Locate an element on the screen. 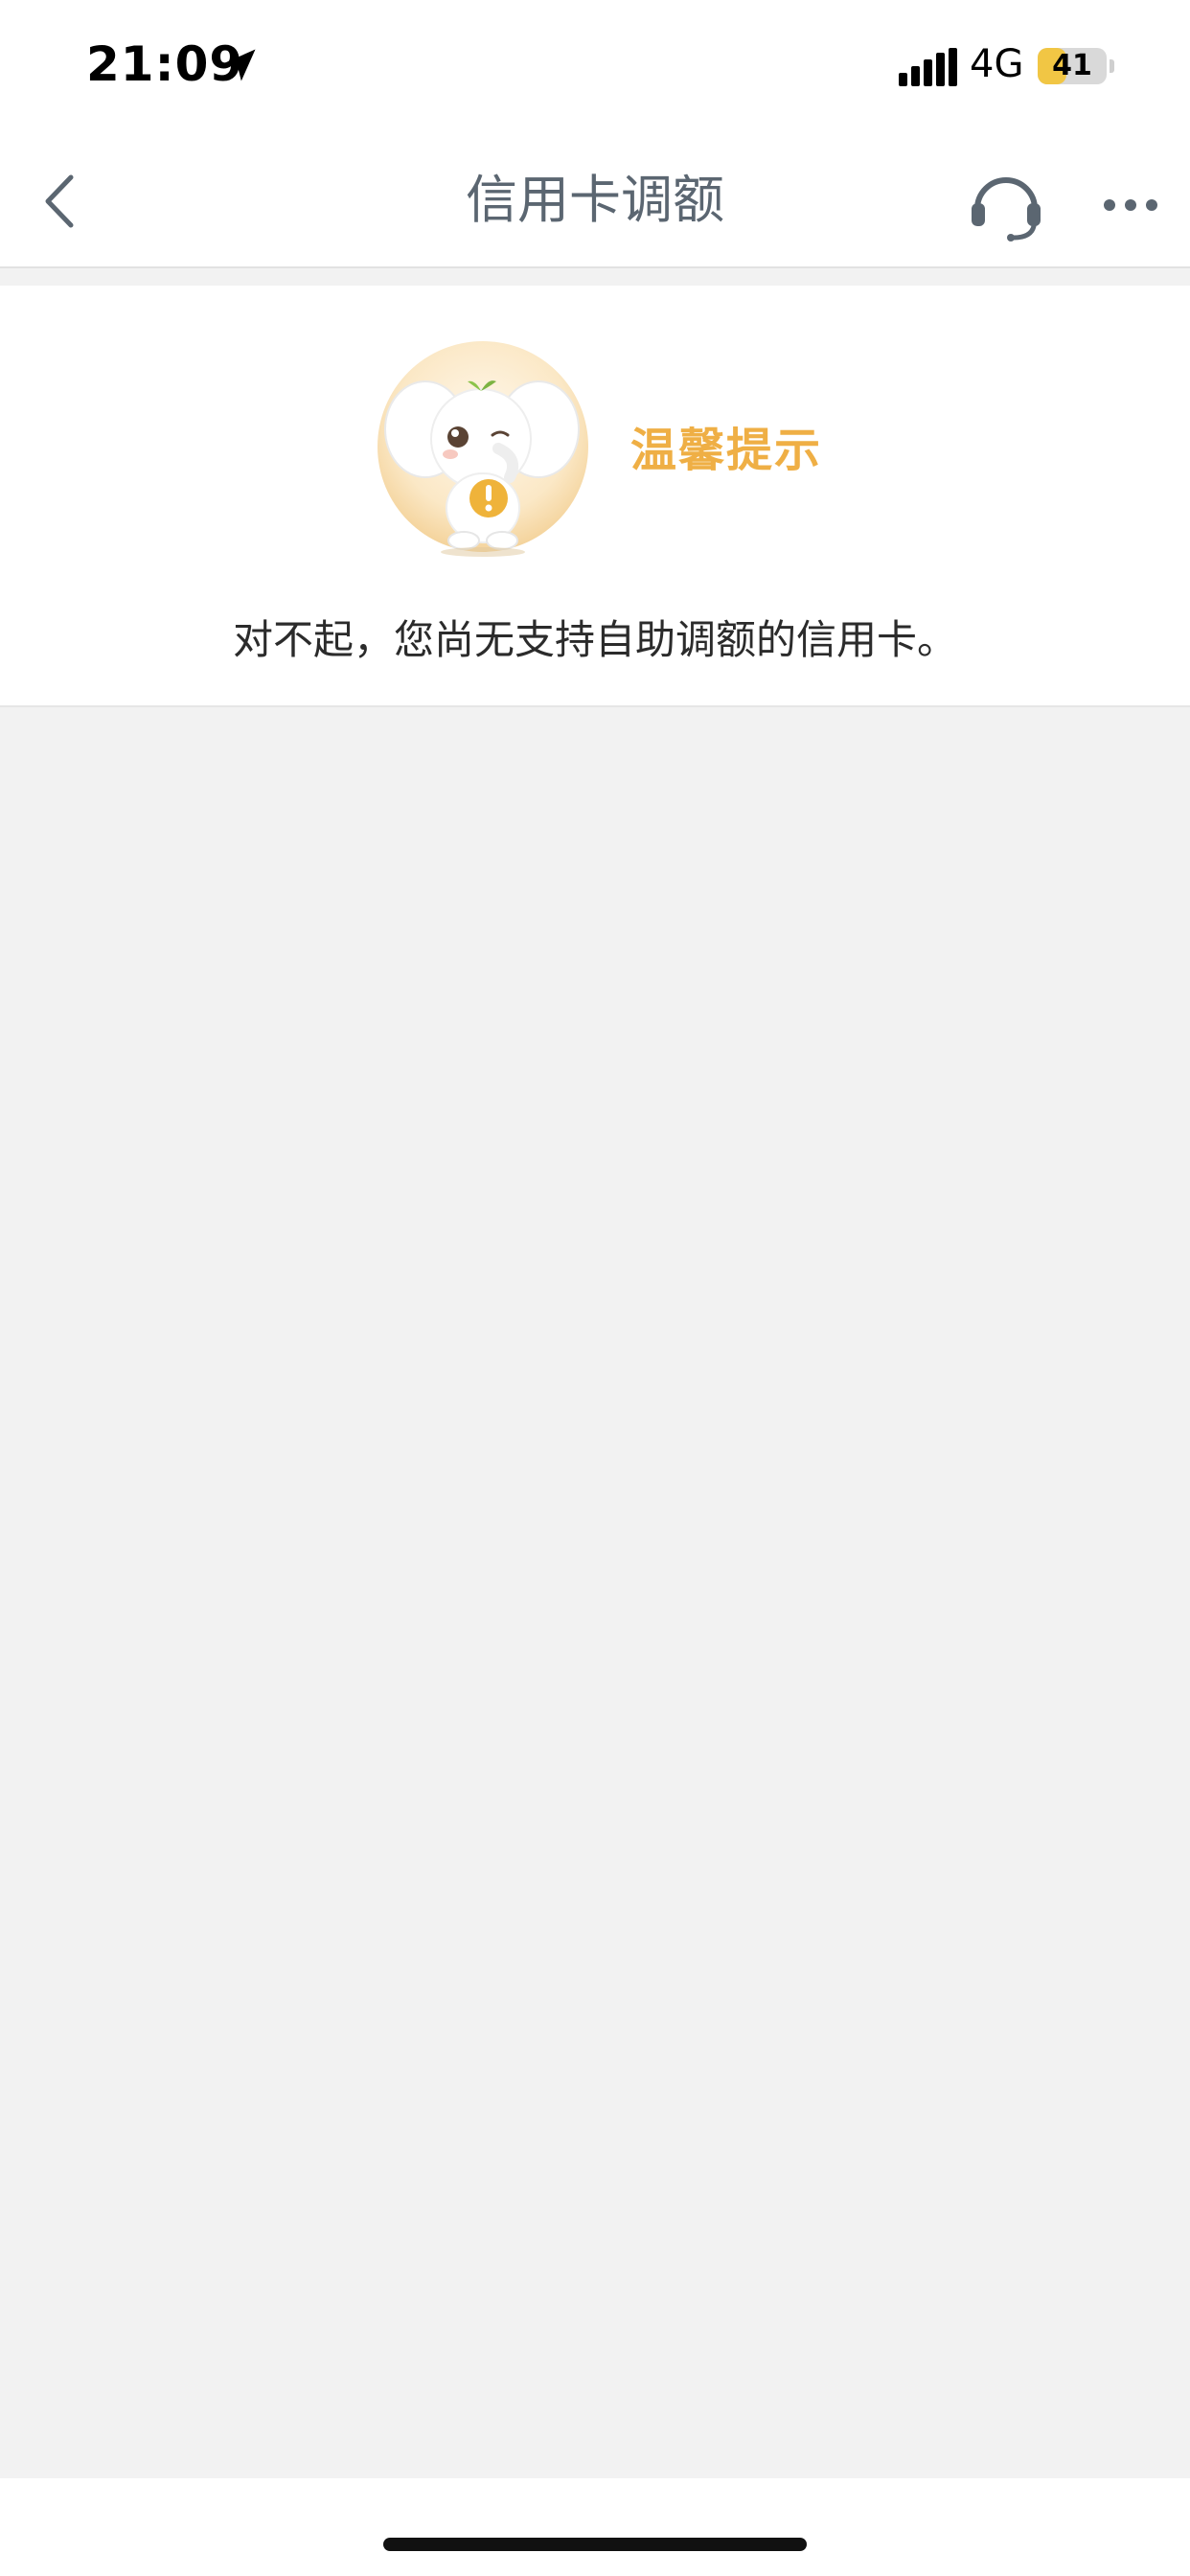  more-dots-icon is located at coordinates (1131, 205).